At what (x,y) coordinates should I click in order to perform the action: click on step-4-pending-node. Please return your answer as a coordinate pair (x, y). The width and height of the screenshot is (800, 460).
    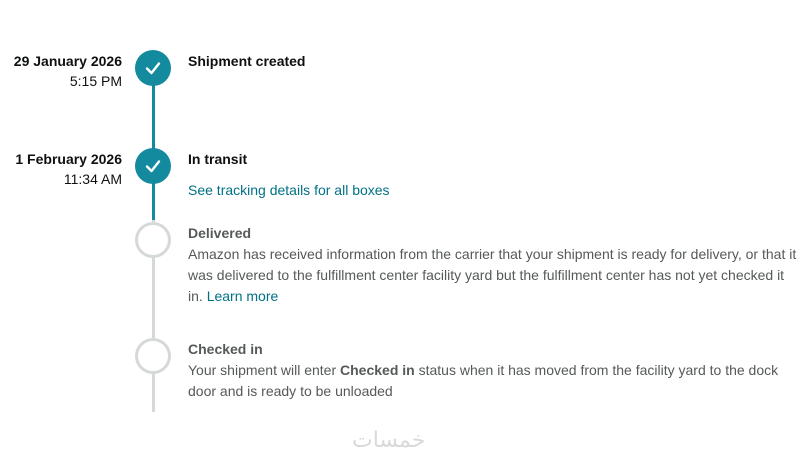
    Looking at the image, I should click on (153, 356).